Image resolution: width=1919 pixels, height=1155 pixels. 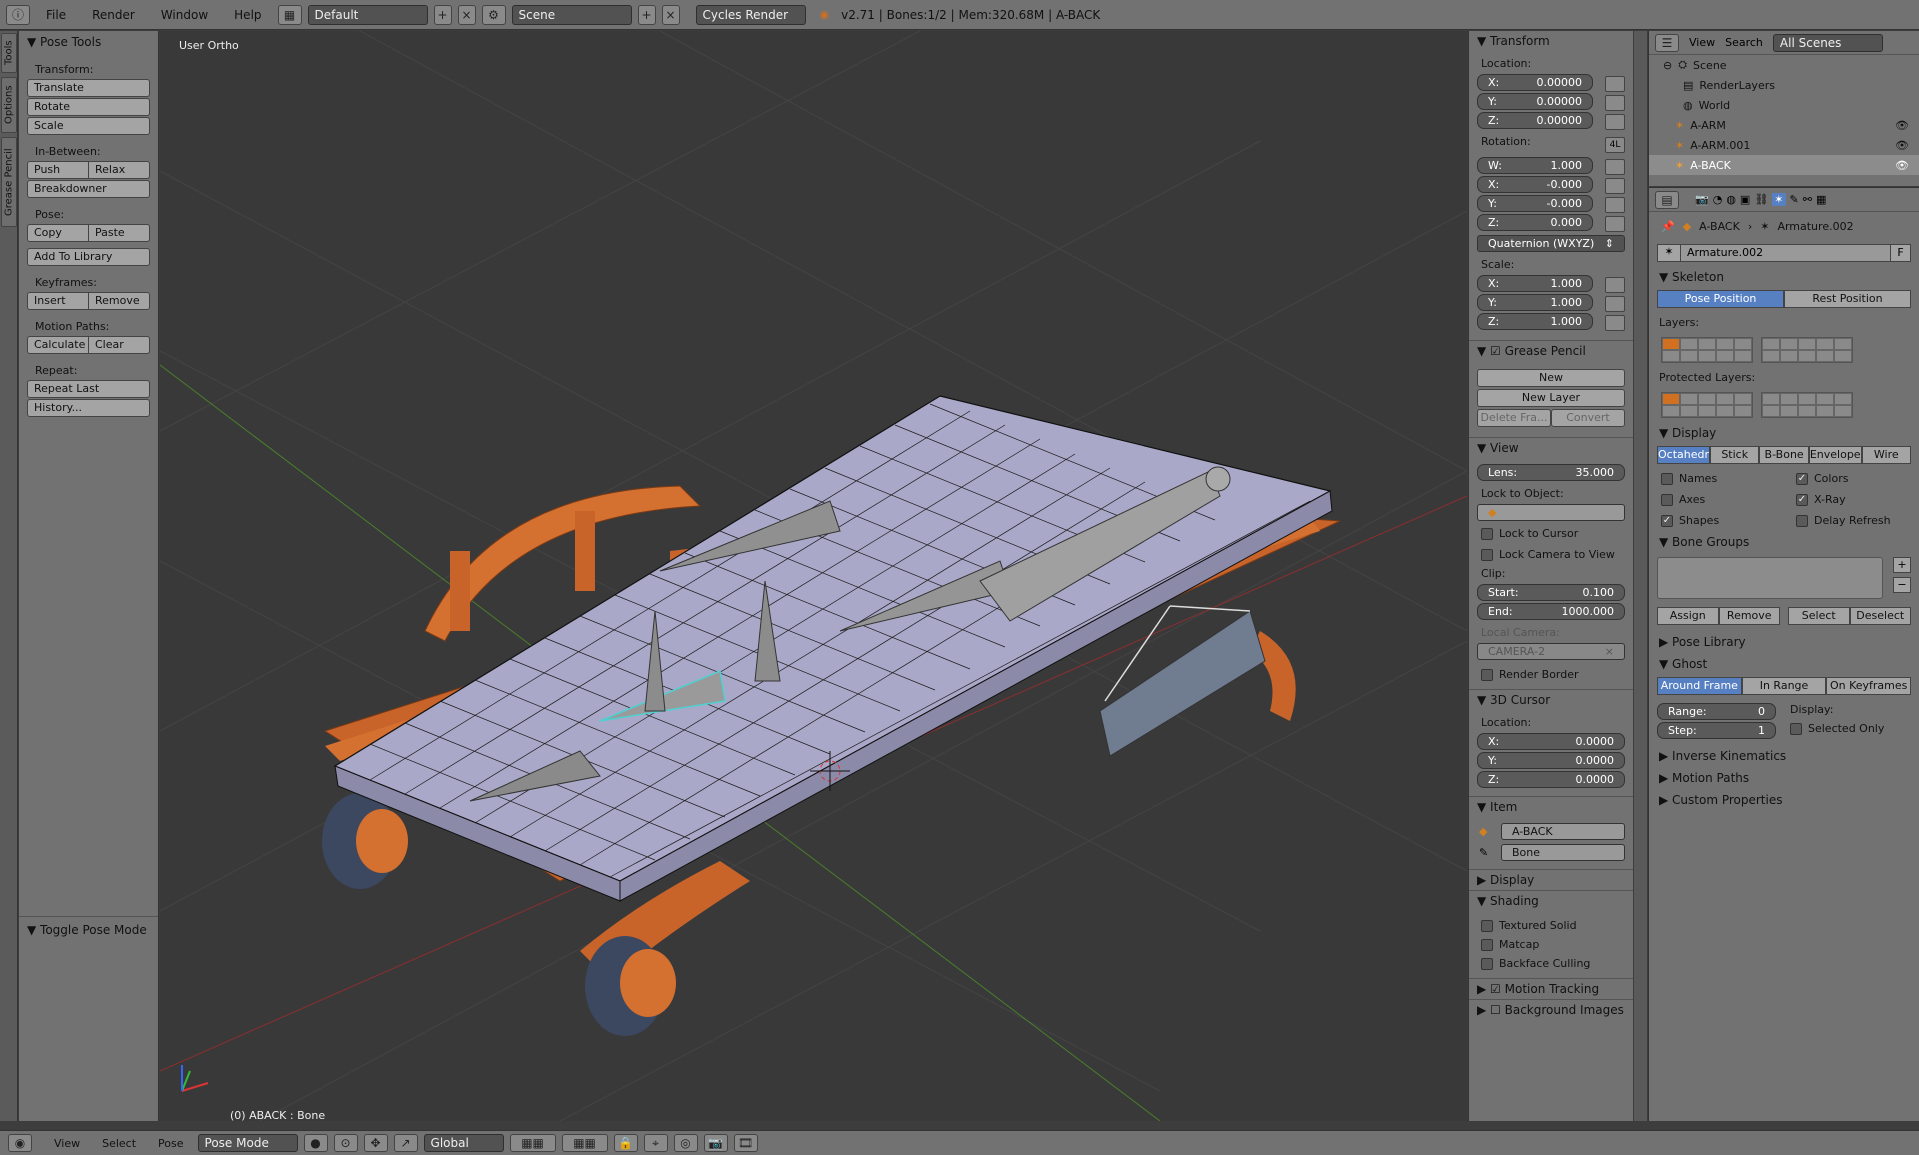 What do you see at coordinates (9, 182) in the screenshot?
I see `tab-grease-pencil: Grease Pencil` at bounding box center [9, 182].